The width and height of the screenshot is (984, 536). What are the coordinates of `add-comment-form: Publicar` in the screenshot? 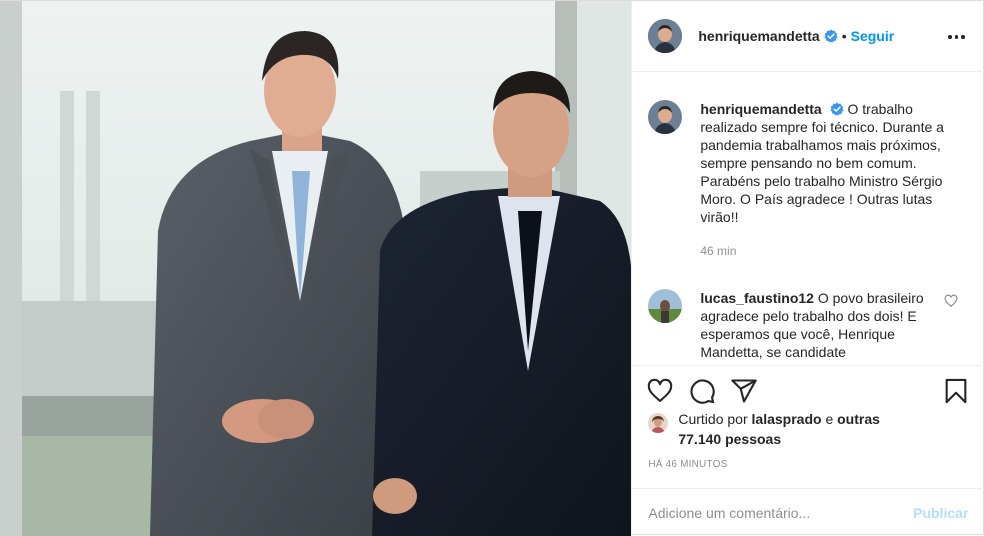 It's located at (808, 512).